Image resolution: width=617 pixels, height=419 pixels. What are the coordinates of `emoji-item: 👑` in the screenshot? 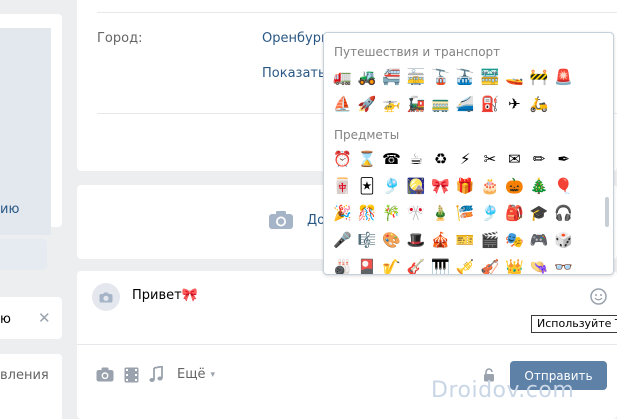 It's located at (514, 264).